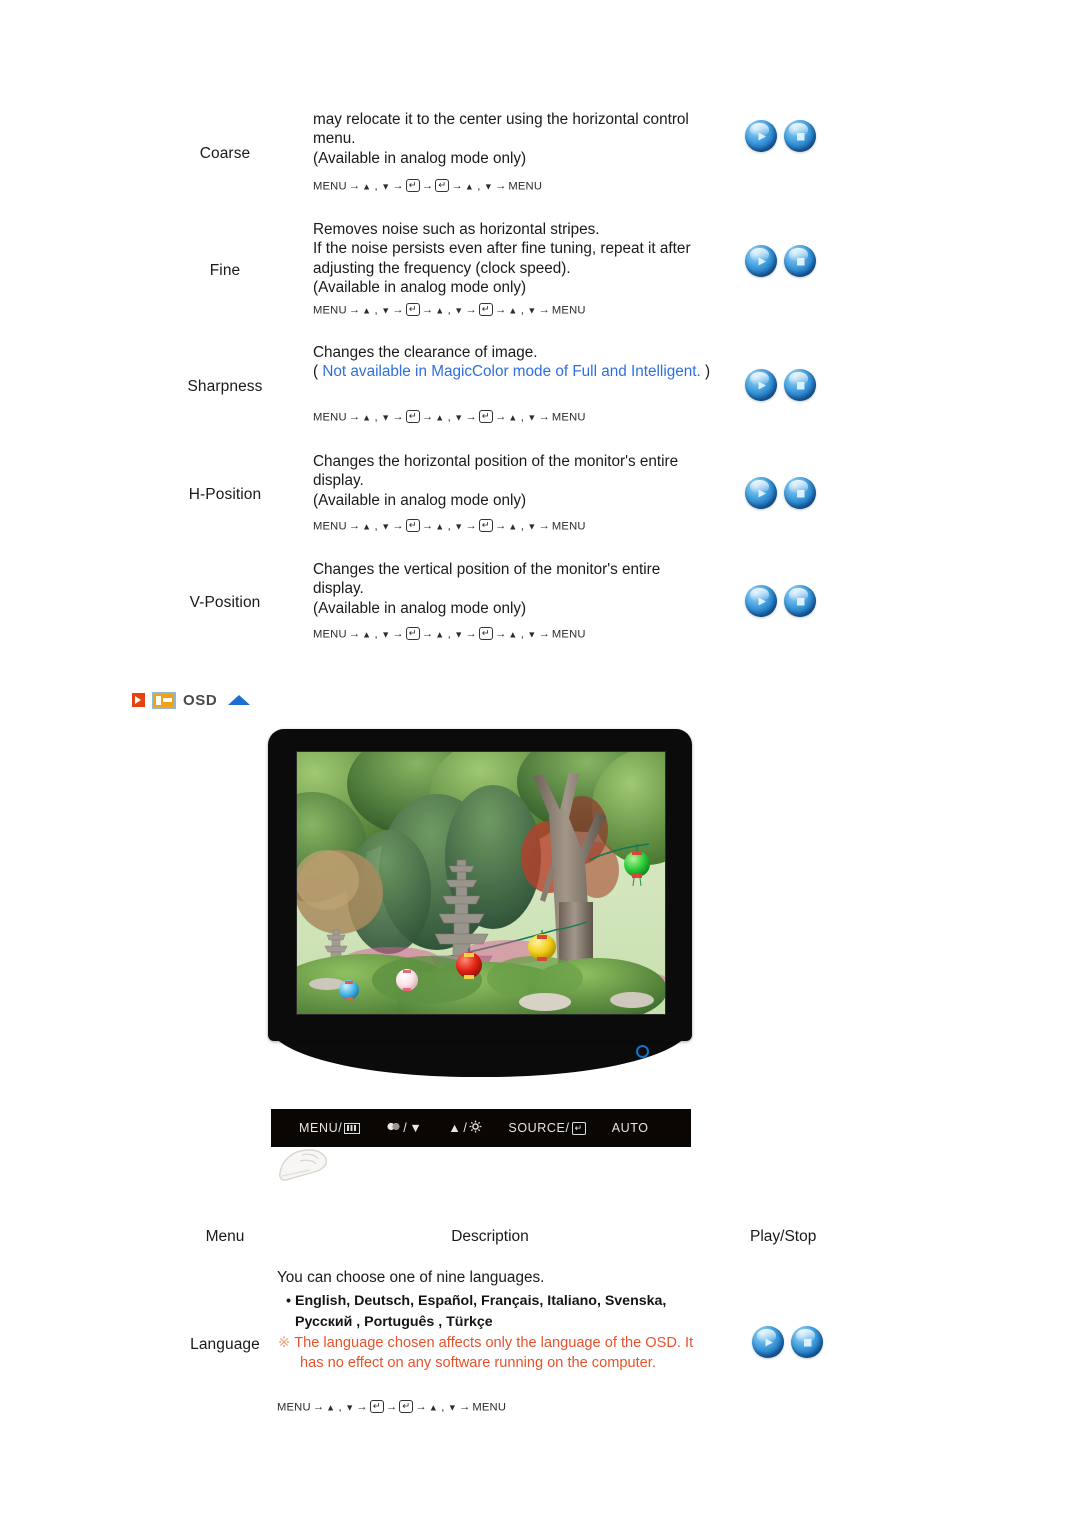 This screenshot has width=1080, height=1528. I want to click on hand-pointer-graphic, so click(304, 1165).